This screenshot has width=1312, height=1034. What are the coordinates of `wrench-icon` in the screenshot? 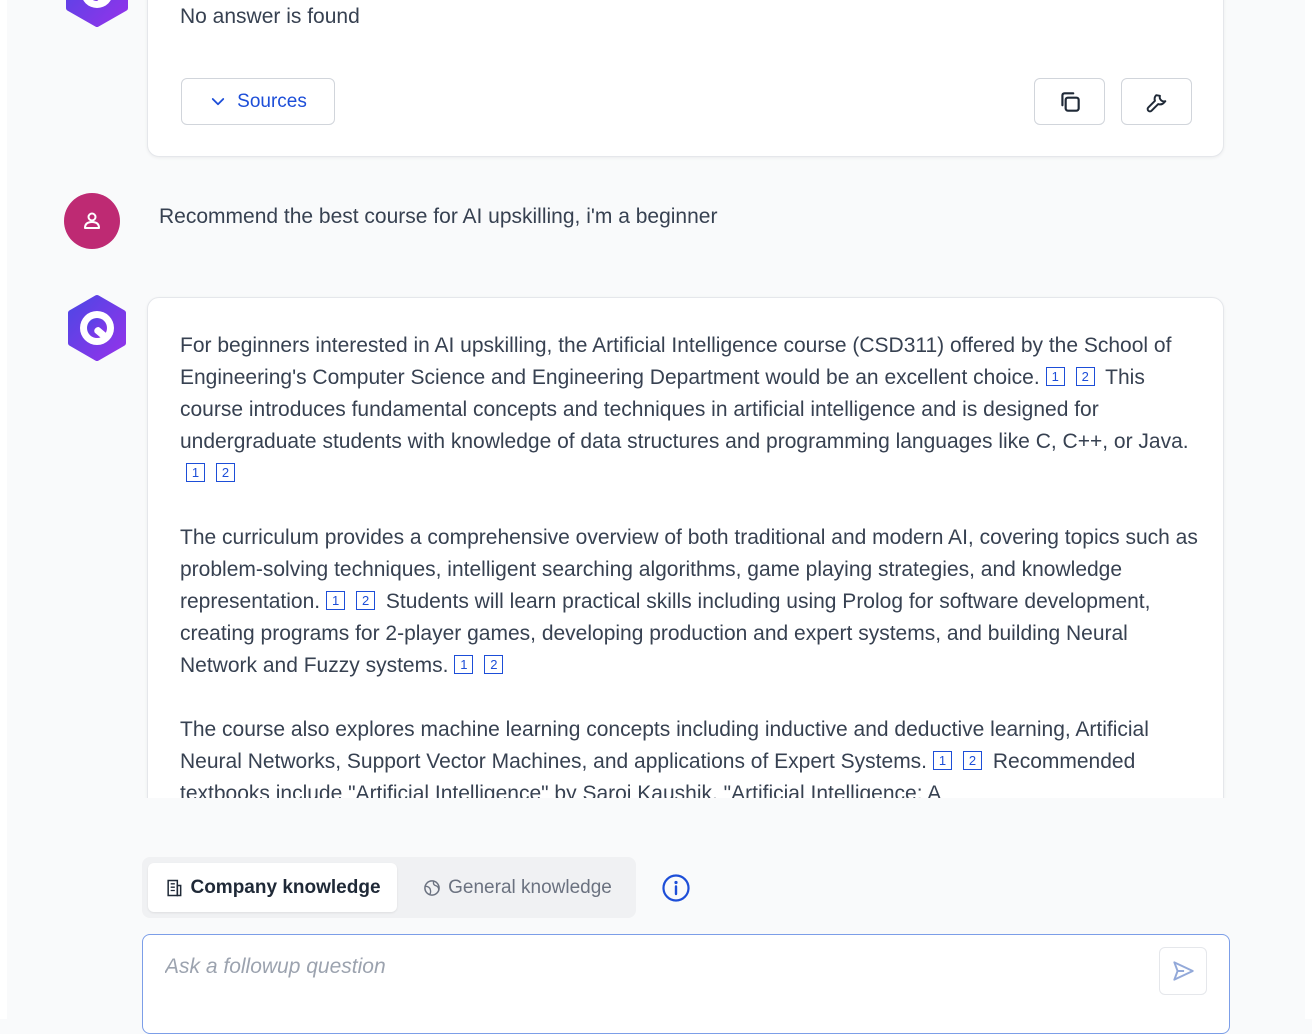 It's located at (1156, 102).